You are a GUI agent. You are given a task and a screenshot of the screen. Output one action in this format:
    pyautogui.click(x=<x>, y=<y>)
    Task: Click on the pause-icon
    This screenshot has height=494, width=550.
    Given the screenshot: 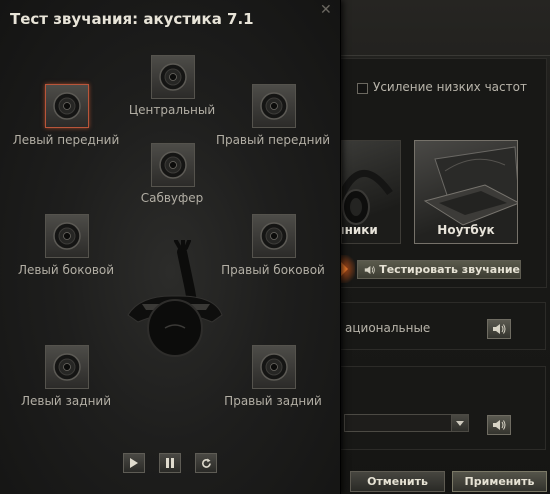 What is the action you would take?
    pyautogui.click(x=170, y=463)
    